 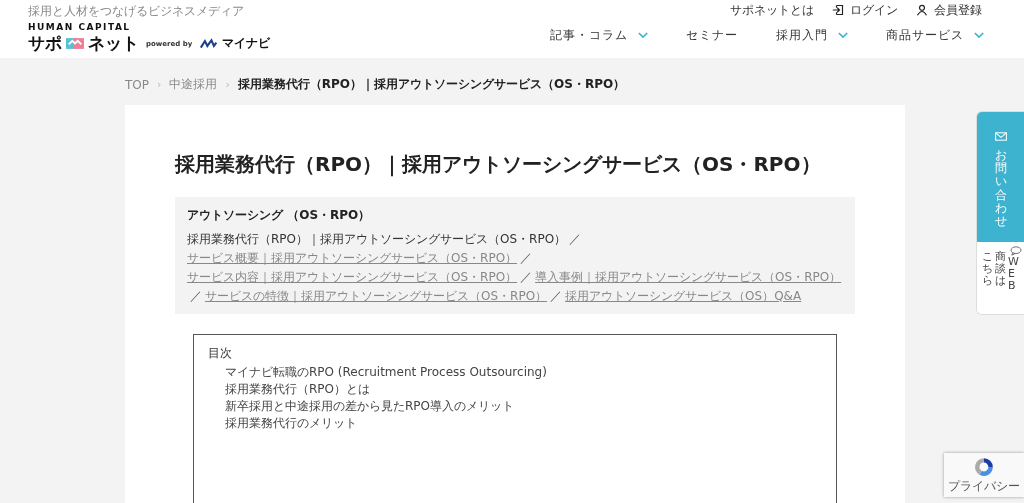 I want to click on recaptcha-badge: プライバシー, so click(x=984, y=475).